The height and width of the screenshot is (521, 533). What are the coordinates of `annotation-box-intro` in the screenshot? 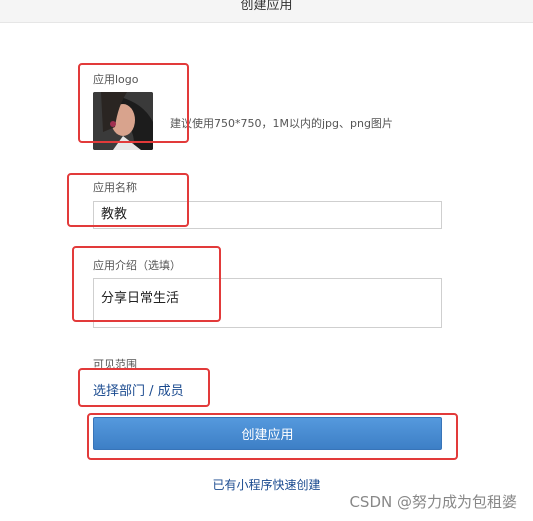 It's located at (146, 284).